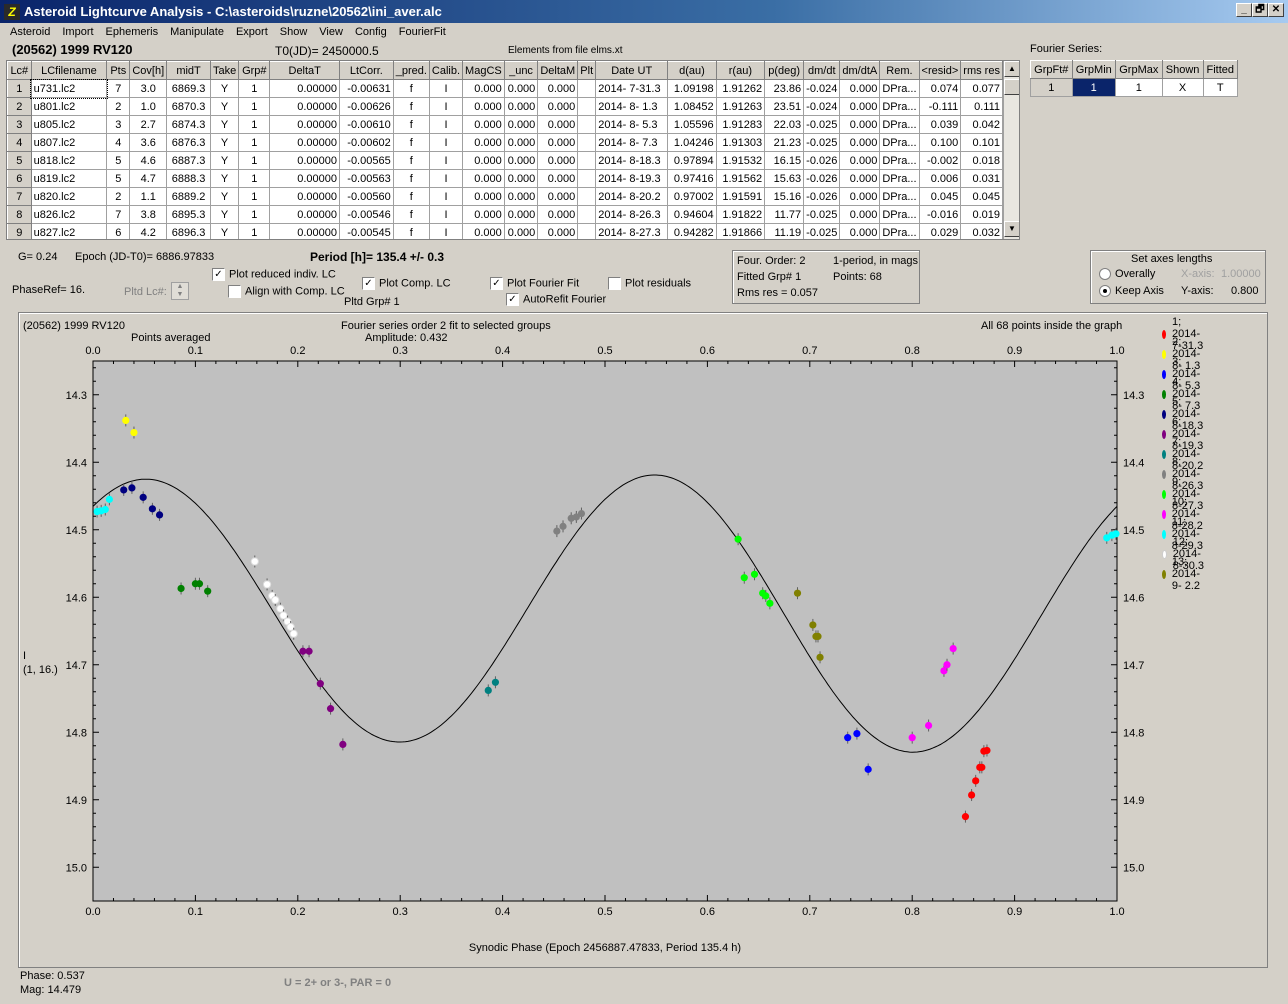 The height and width of the screenshot is (1004, 1288). I want to click on table-cell: 11.77, so click(784, 214).